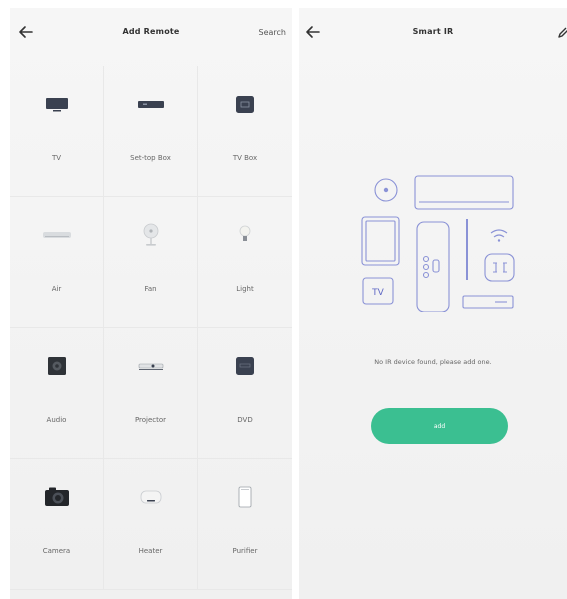  I want to click on device-tile-purifier: Purifier, so click(245, 524).